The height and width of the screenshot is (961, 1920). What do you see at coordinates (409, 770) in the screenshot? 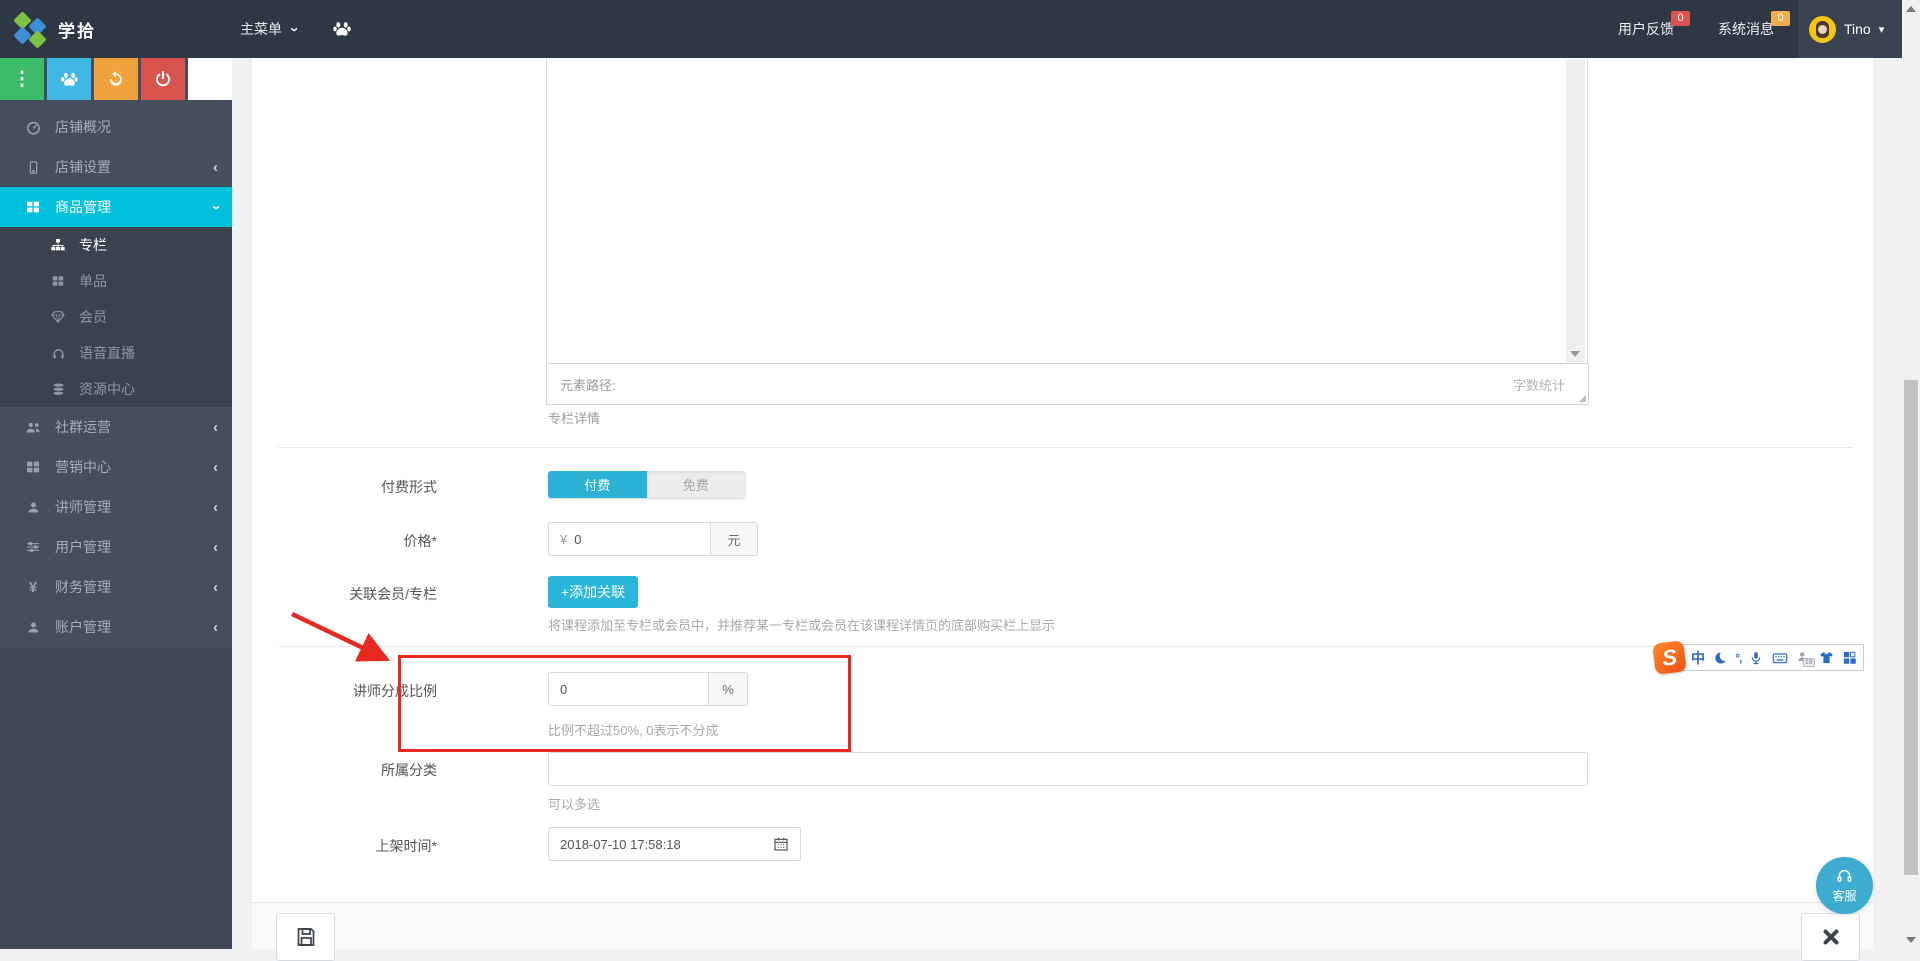
I see `category-label: 所属分类` at bounding box center [409, 770].